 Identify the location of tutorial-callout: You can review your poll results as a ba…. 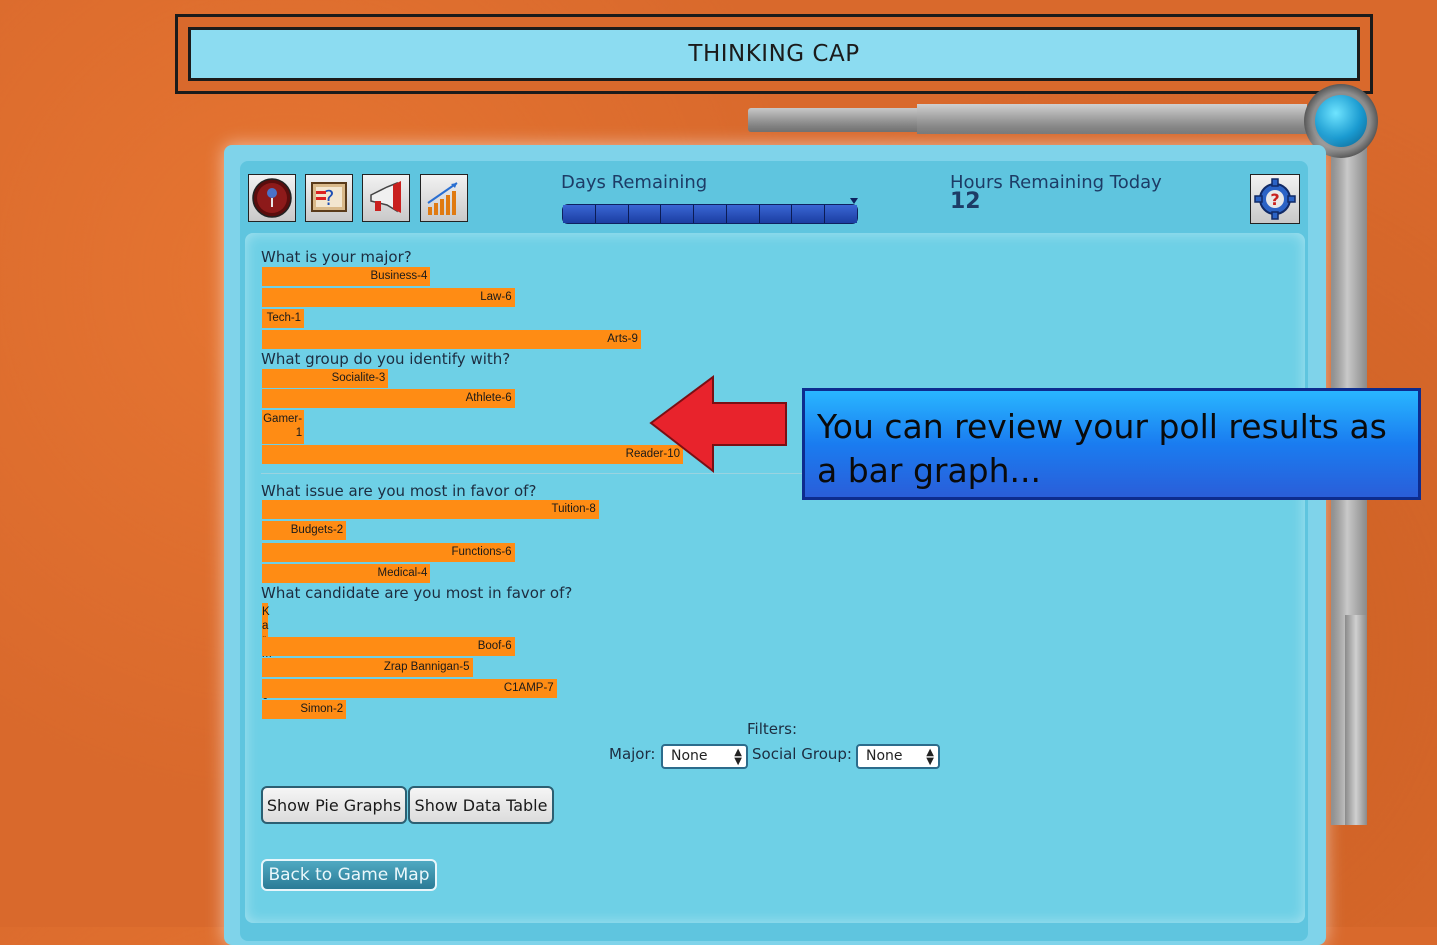
(1111, 444).